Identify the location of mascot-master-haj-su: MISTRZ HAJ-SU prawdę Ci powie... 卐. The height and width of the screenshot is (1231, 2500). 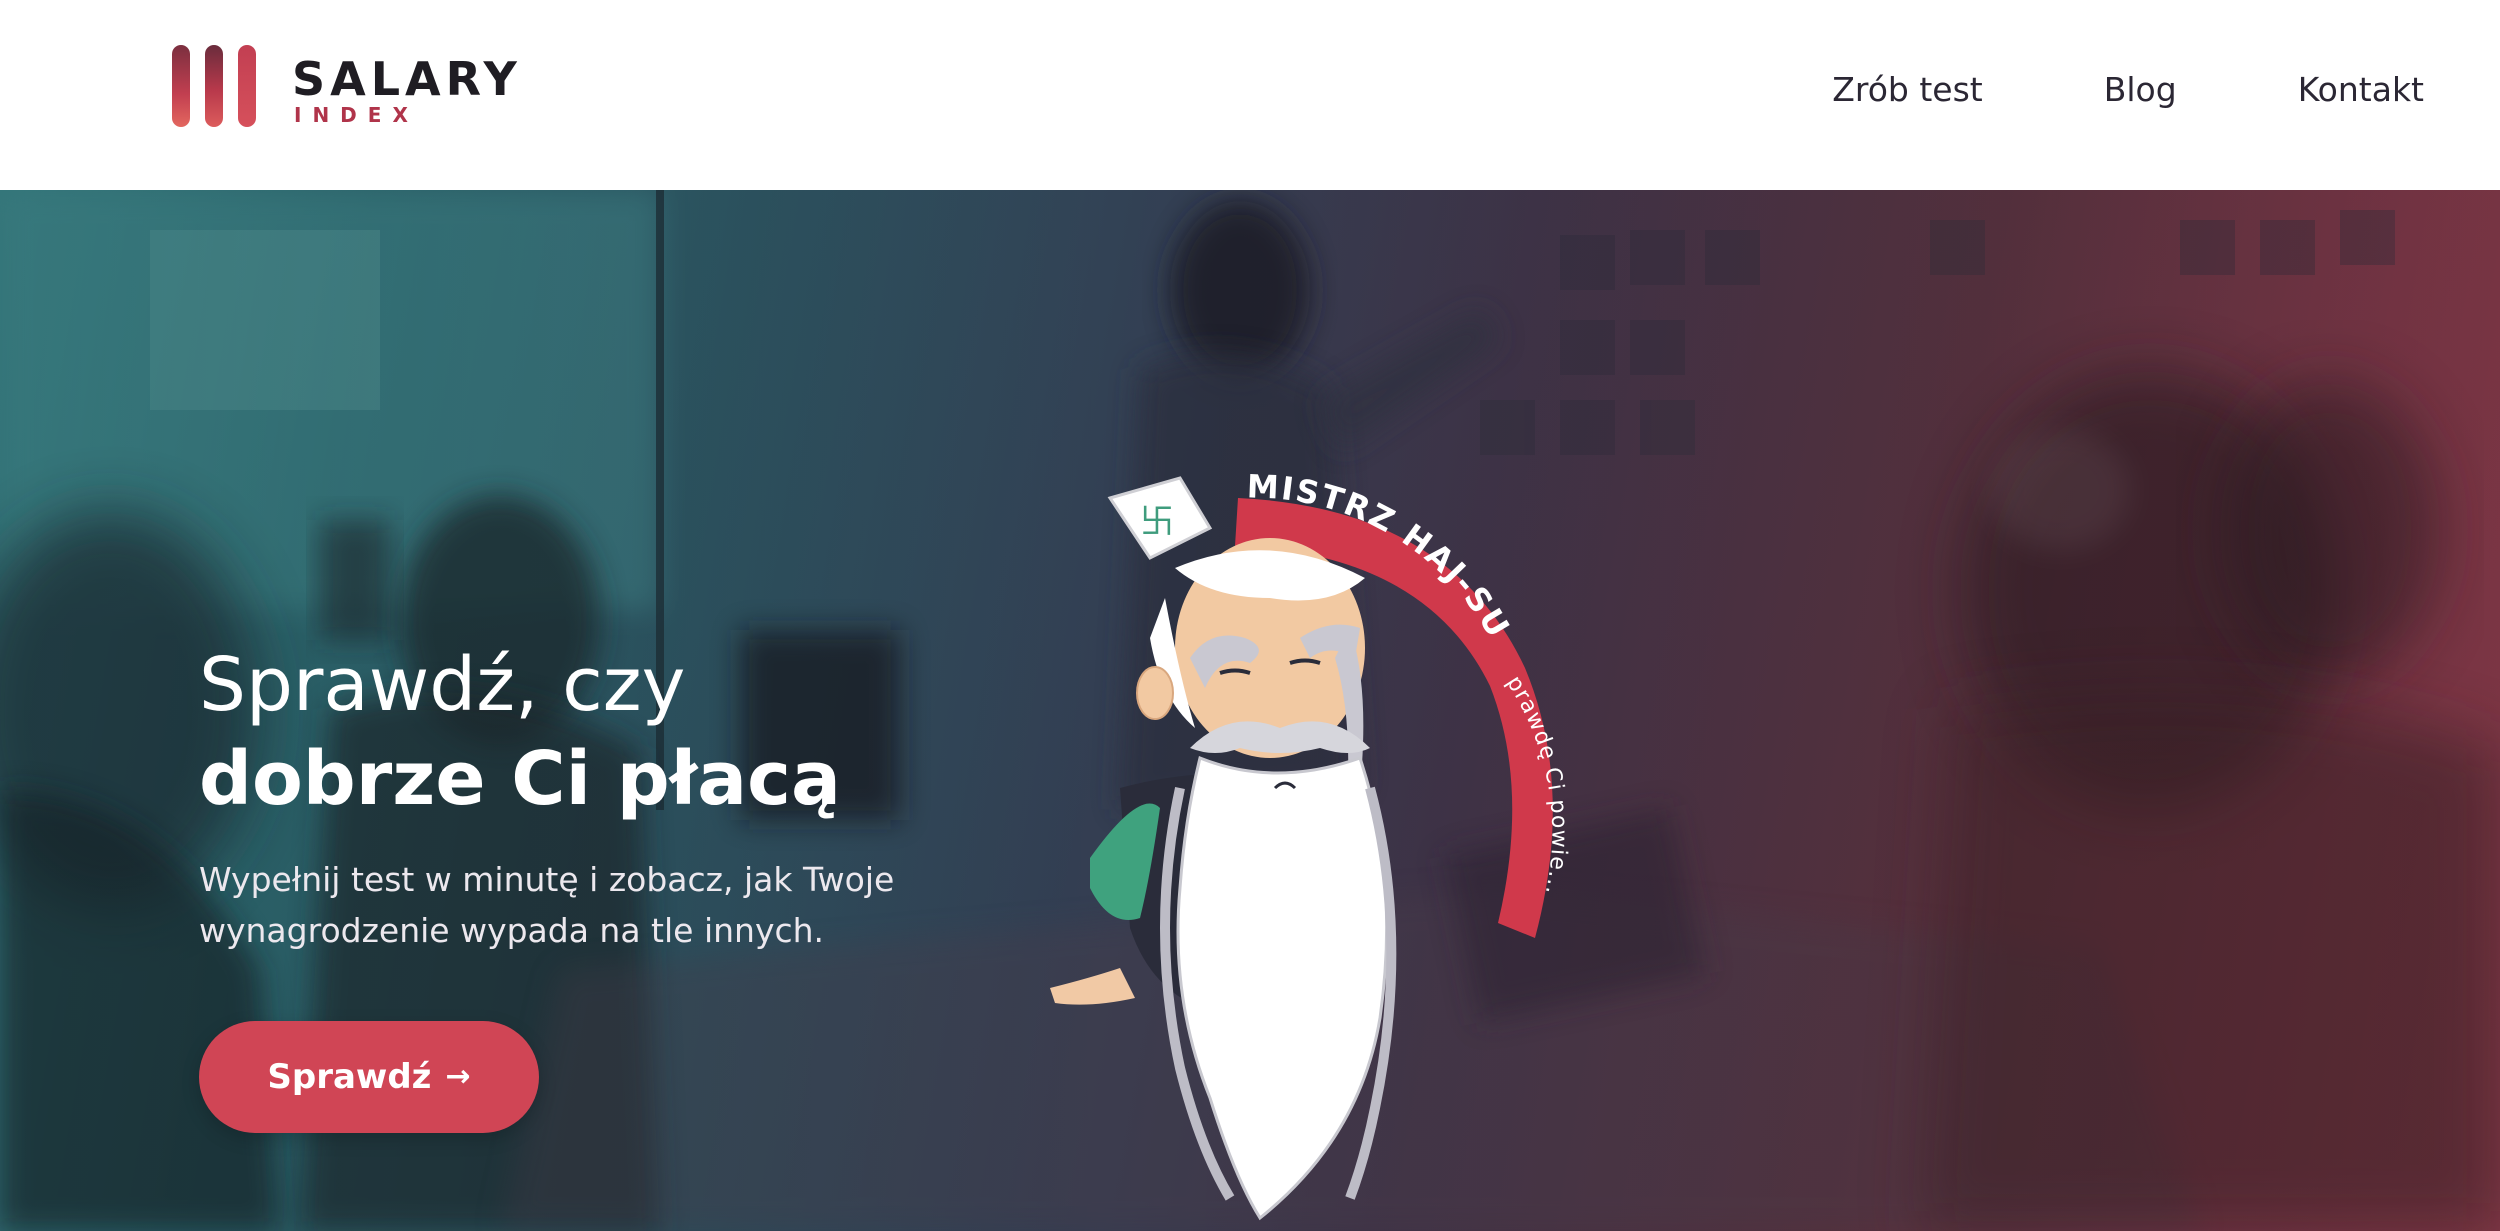
(1310, 844).